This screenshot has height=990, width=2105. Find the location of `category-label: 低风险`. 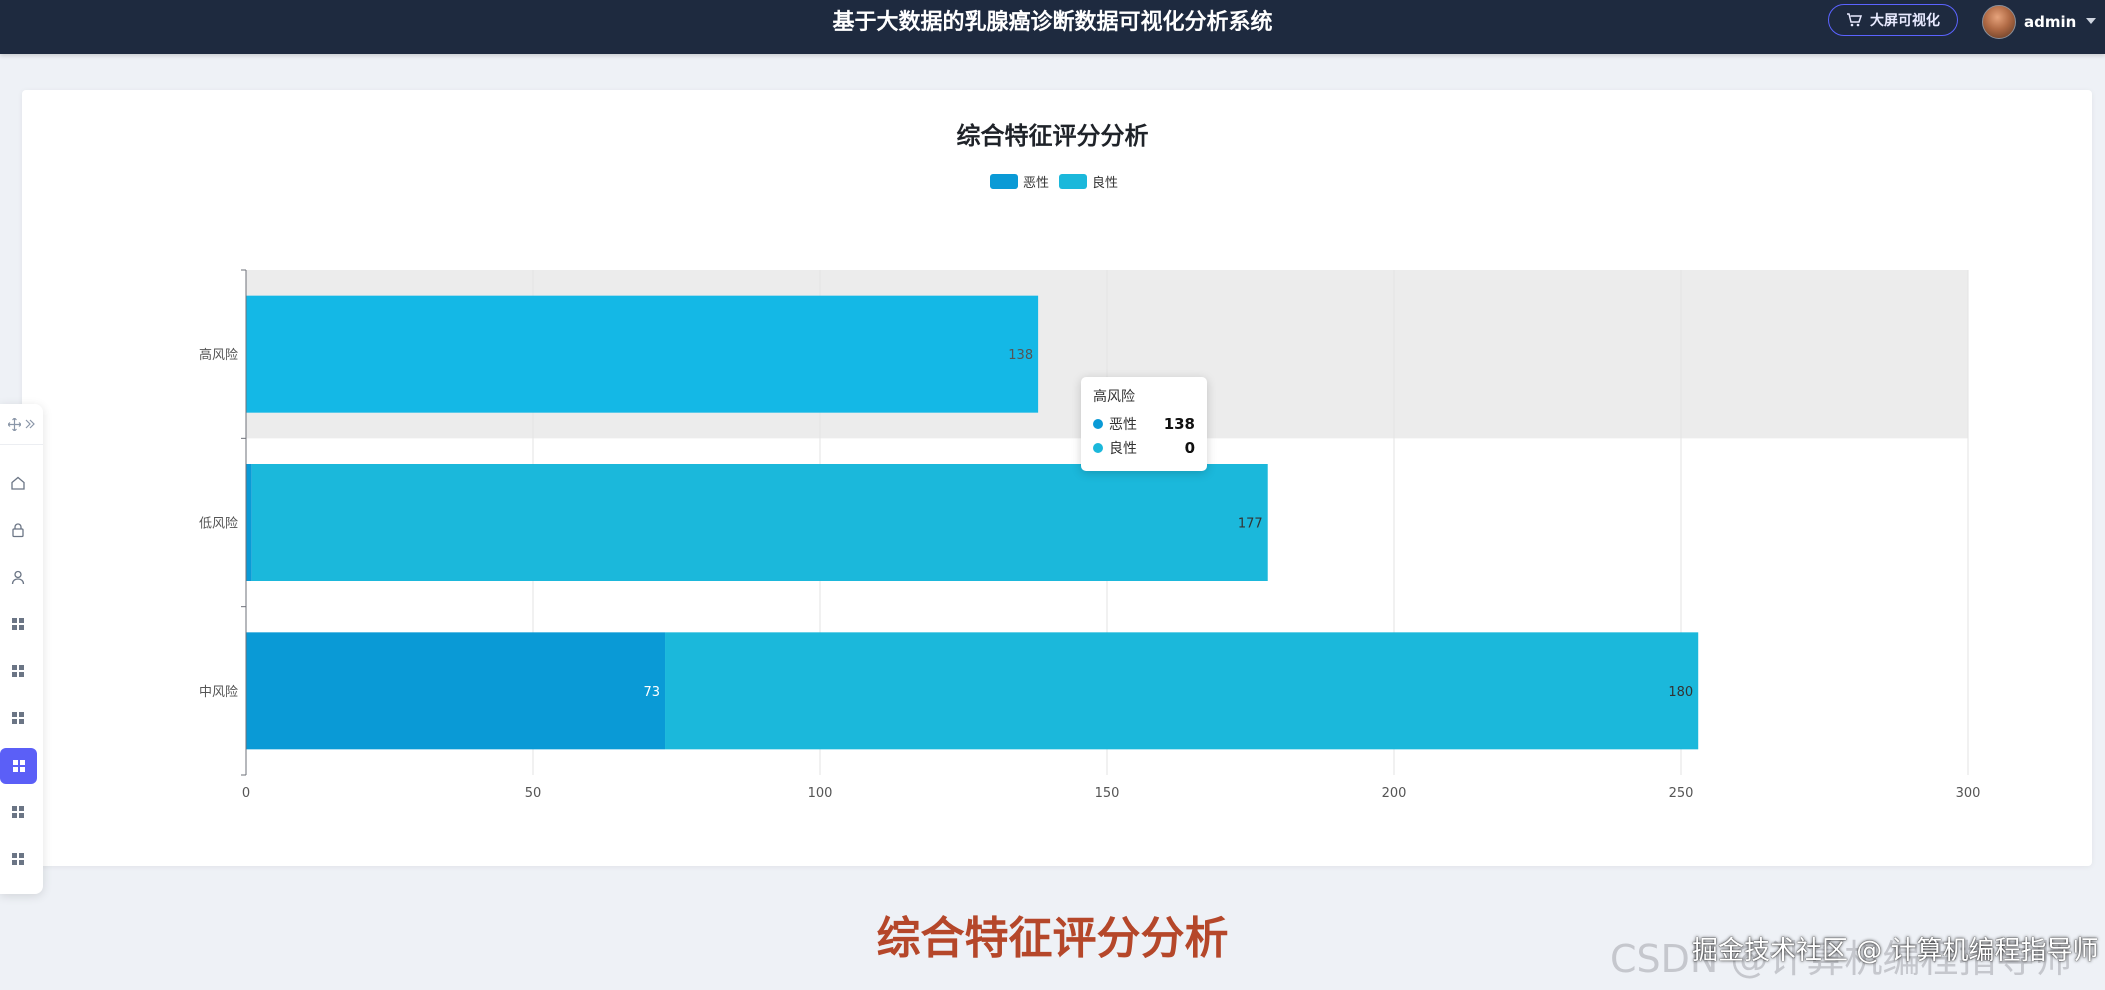

category-label: 低风险 is located at coordinates (218, 524).